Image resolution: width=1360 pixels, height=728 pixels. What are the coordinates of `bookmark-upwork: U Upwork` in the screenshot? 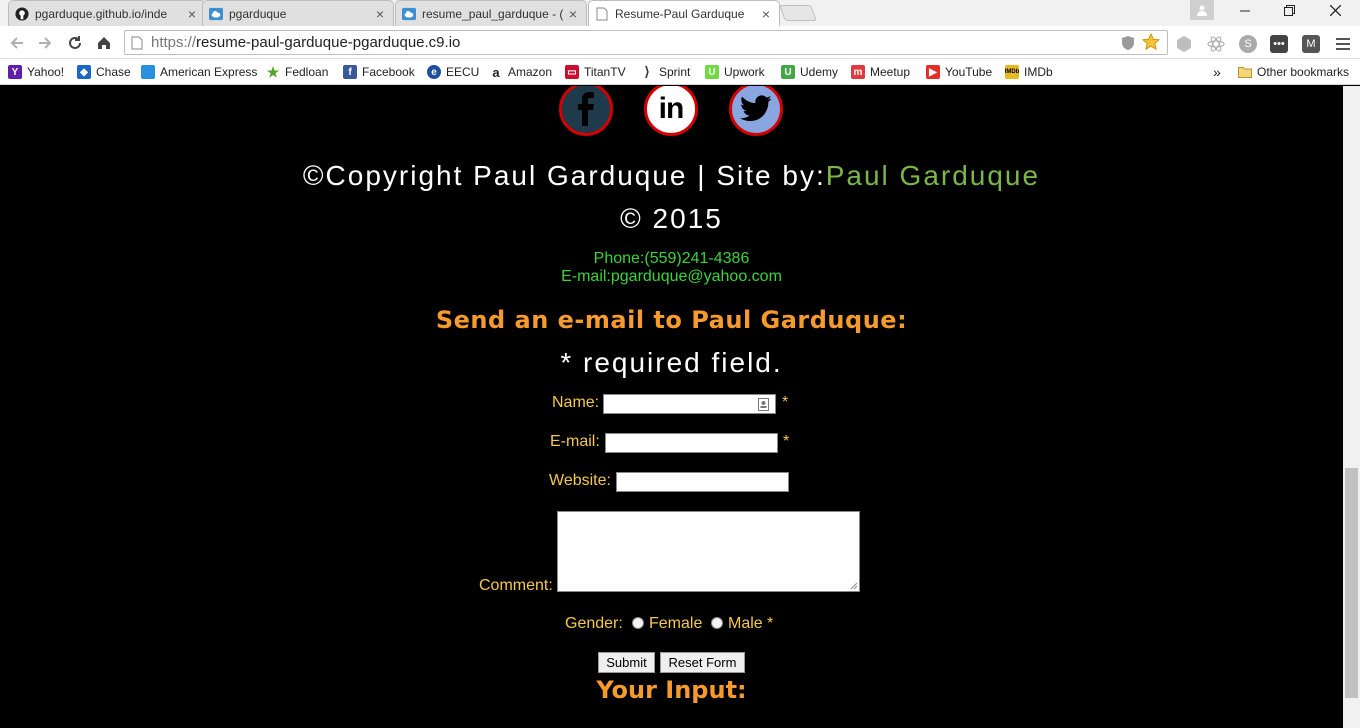 It's located at (735, 72).